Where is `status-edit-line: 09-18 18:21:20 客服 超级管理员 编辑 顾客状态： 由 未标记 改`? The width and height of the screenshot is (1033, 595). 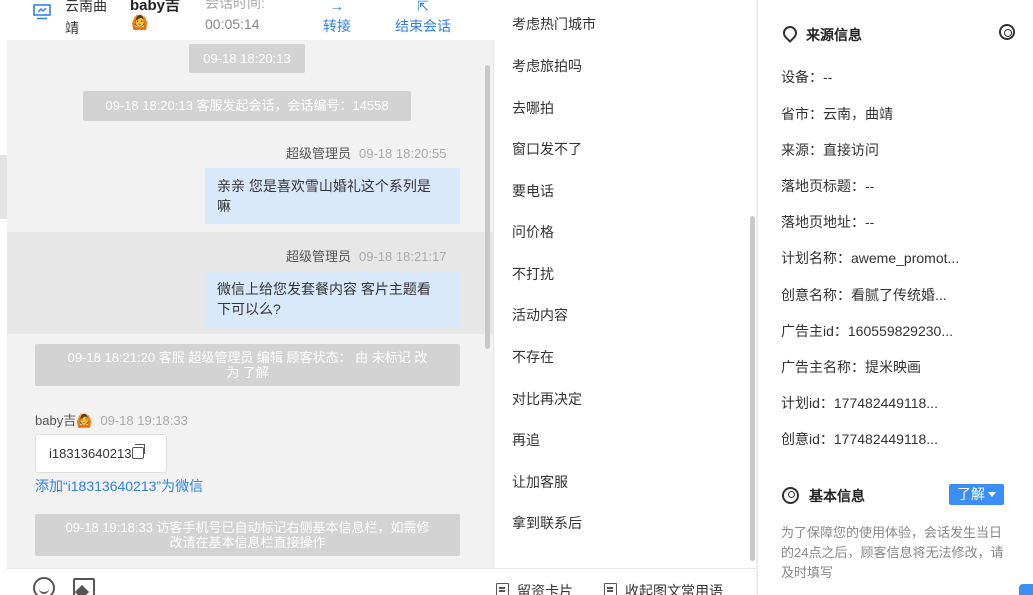
status-edit-line: 09-18 18:21:20 客服 超级管理员 编辑 顾客状态： 由 未标记 改 is located at coordinates (247, 357).